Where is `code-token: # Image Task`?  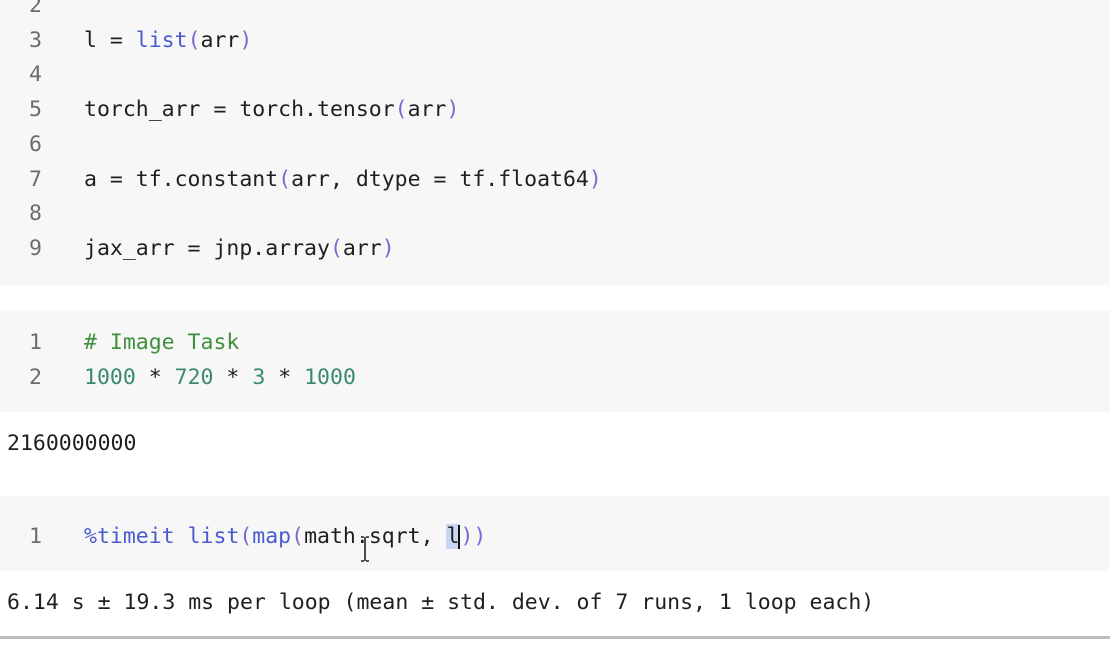
code-token: # Image Task is located at coordinates (162, 342).